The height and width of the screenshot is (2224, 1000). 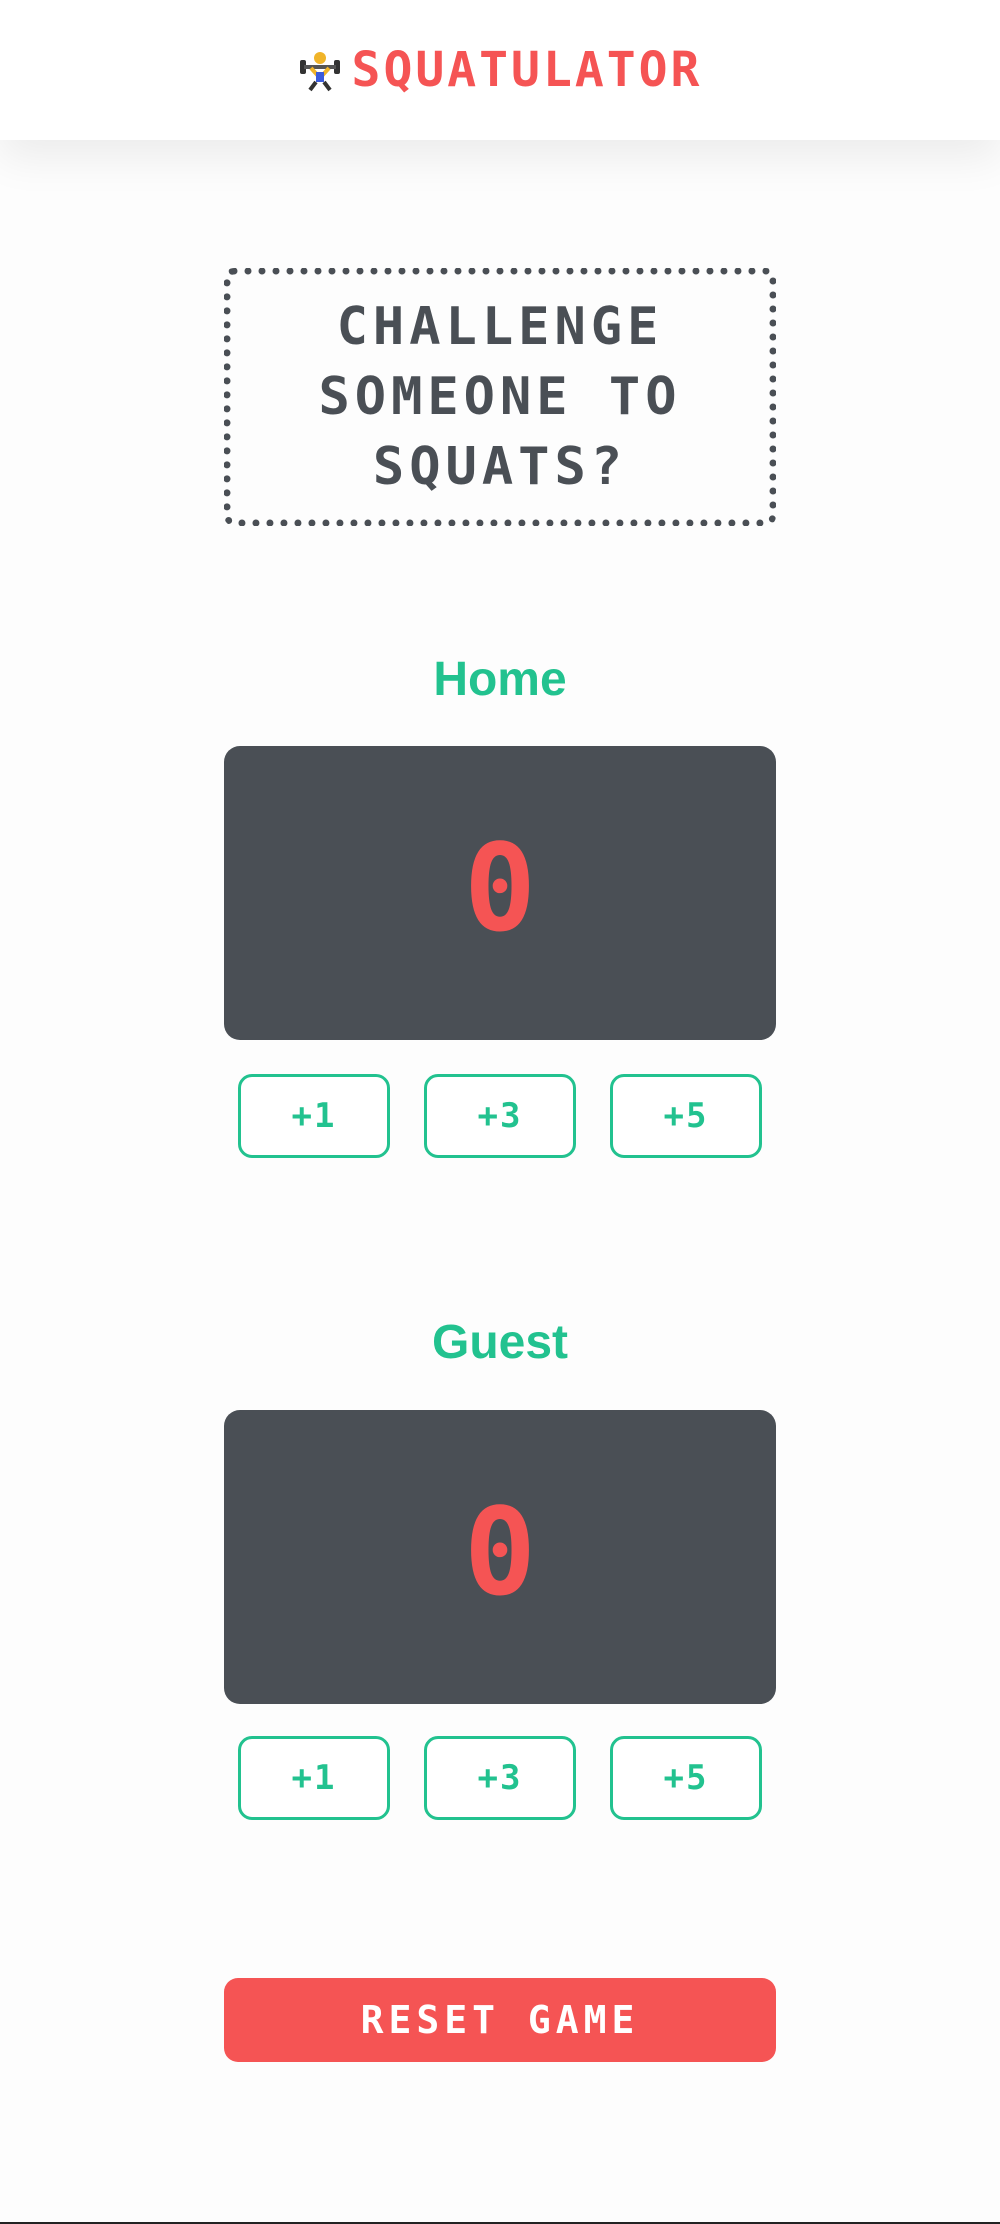 What do you see at coordinates (500, 679) in the screenshot?
I see `home-title: Home` at bounding box center [500, 679].